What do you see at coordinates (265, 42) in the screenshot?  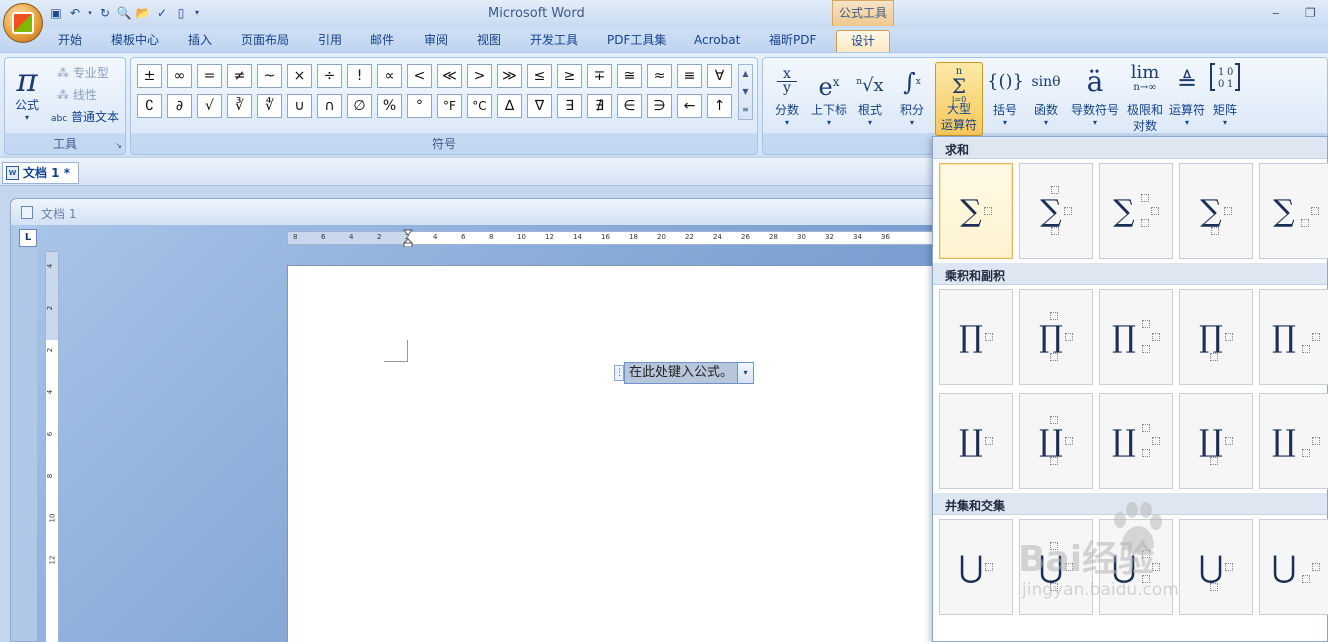 I see `tab-page-layout: 页面布局` at bounding box center [265, 42].